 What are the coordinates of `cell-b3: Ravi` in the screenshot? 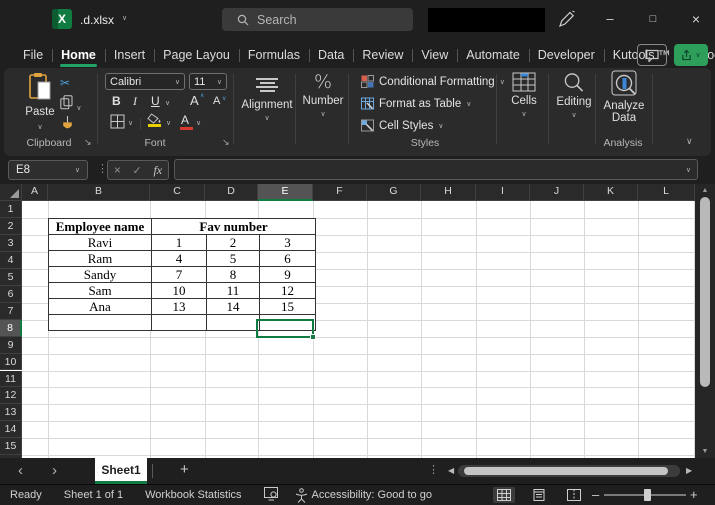 It's located at (100, 242).